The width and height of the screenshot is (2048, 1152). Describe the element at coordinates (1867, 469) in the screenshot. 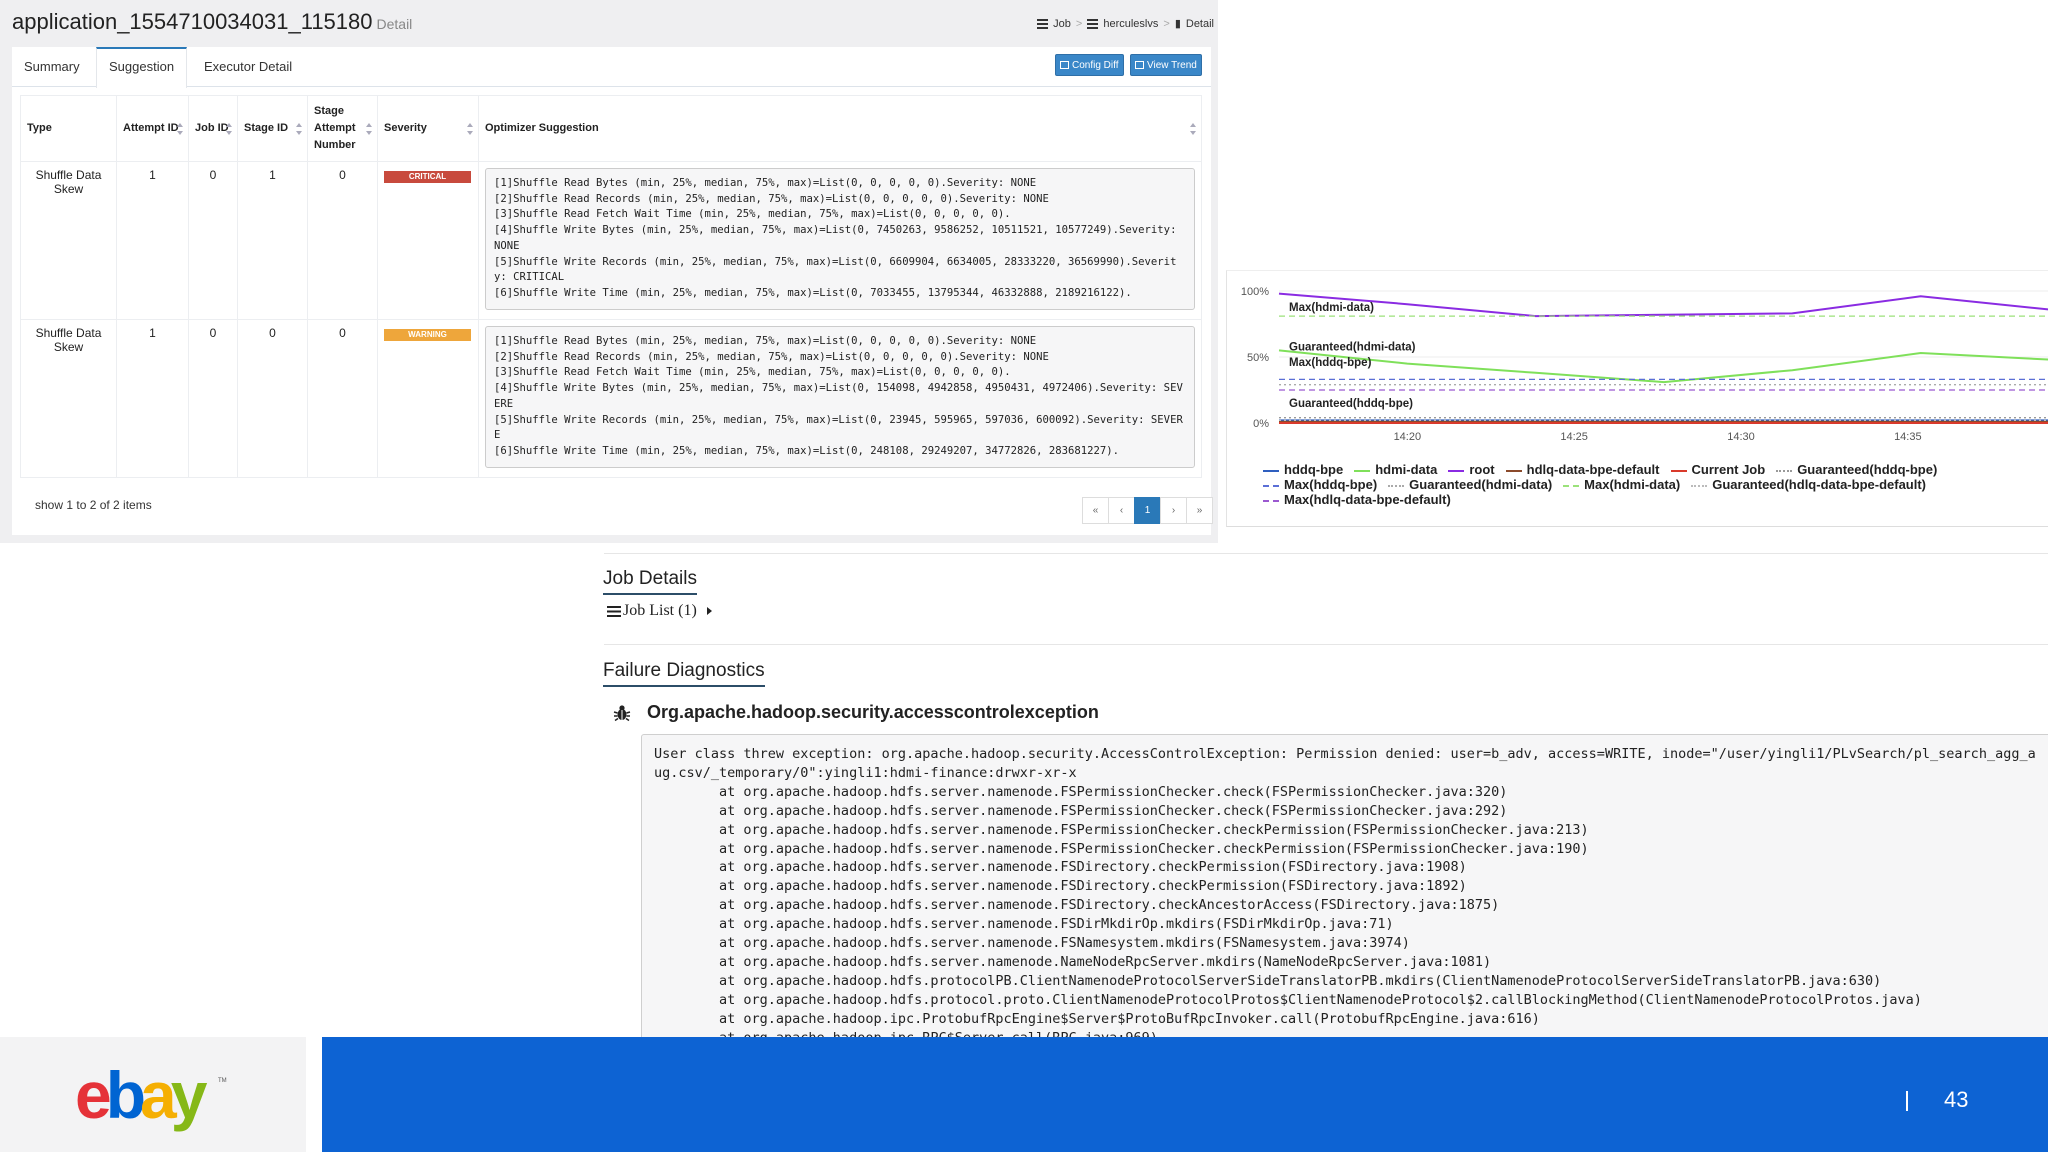

I see `legend-label: Guaranteed(hddq-bpe)` at that location.